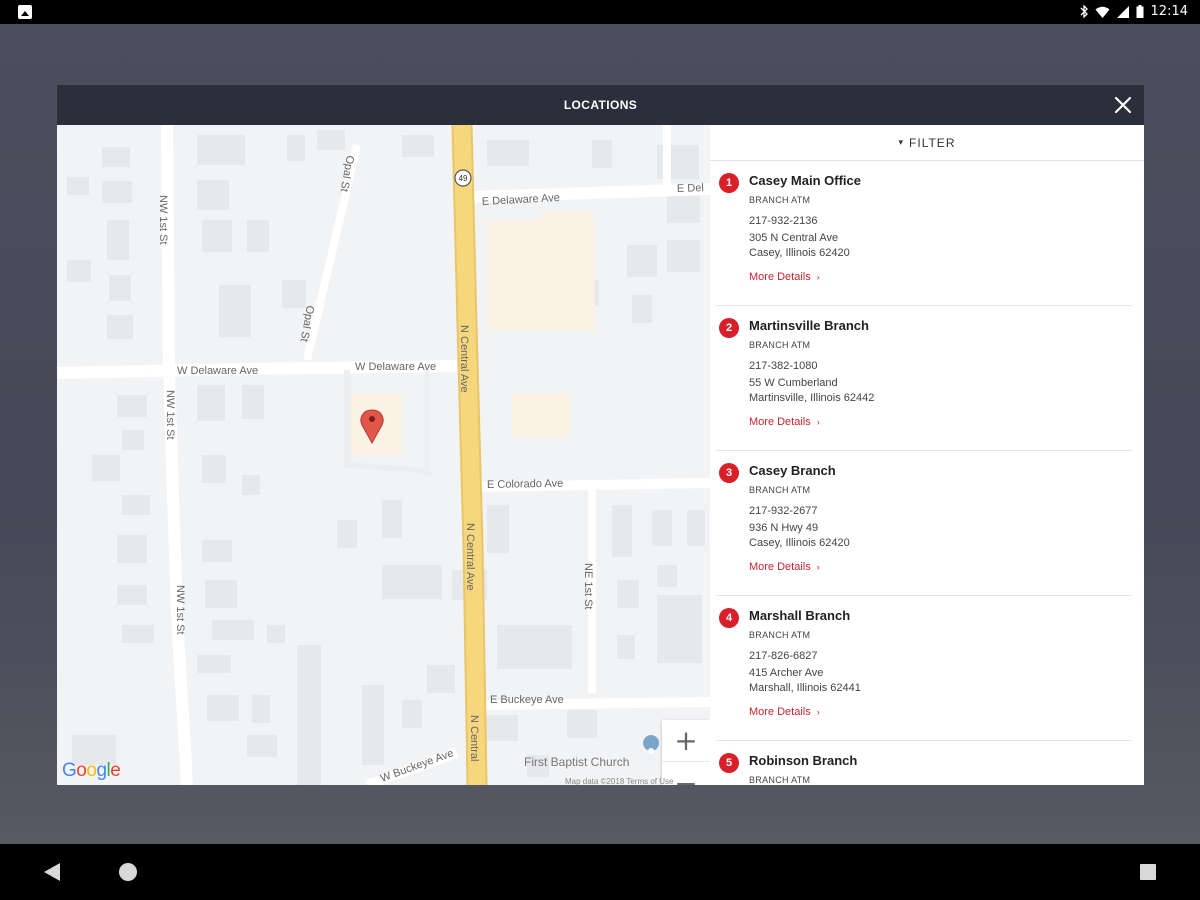 The width and height of the screenshot is (1200, 900). I want to click on street-label-e-buckeye: E Buckeye Ave, so click(527, 700).